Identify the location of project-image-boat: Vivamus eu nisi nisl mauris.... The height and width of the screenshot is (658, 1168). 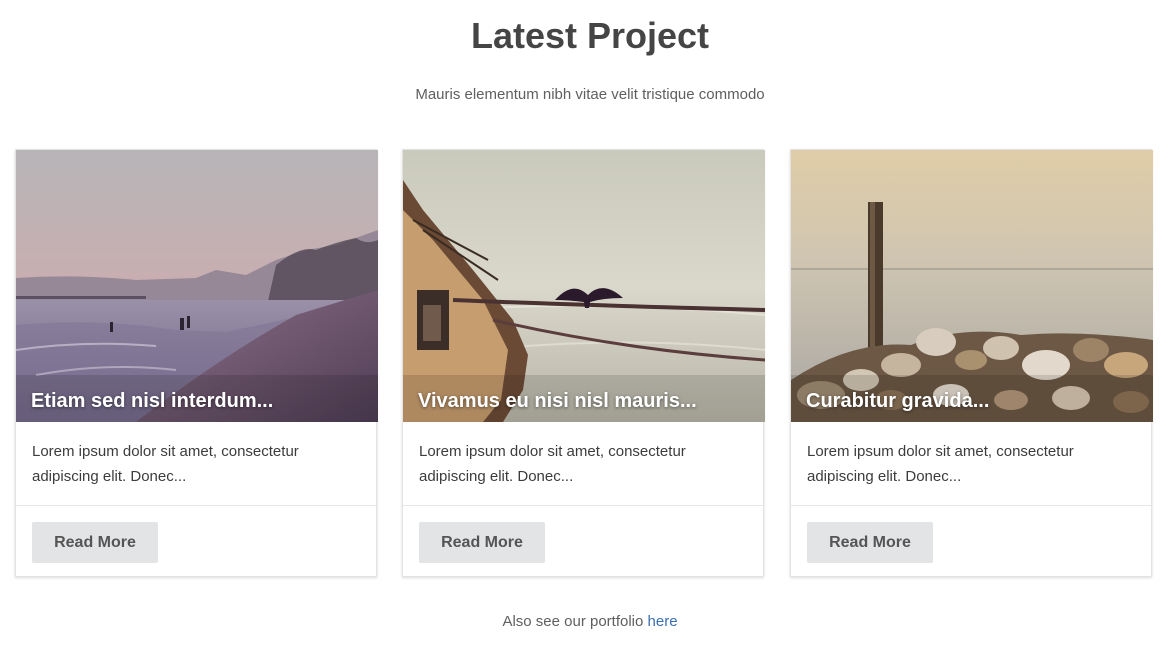
(584, 286).